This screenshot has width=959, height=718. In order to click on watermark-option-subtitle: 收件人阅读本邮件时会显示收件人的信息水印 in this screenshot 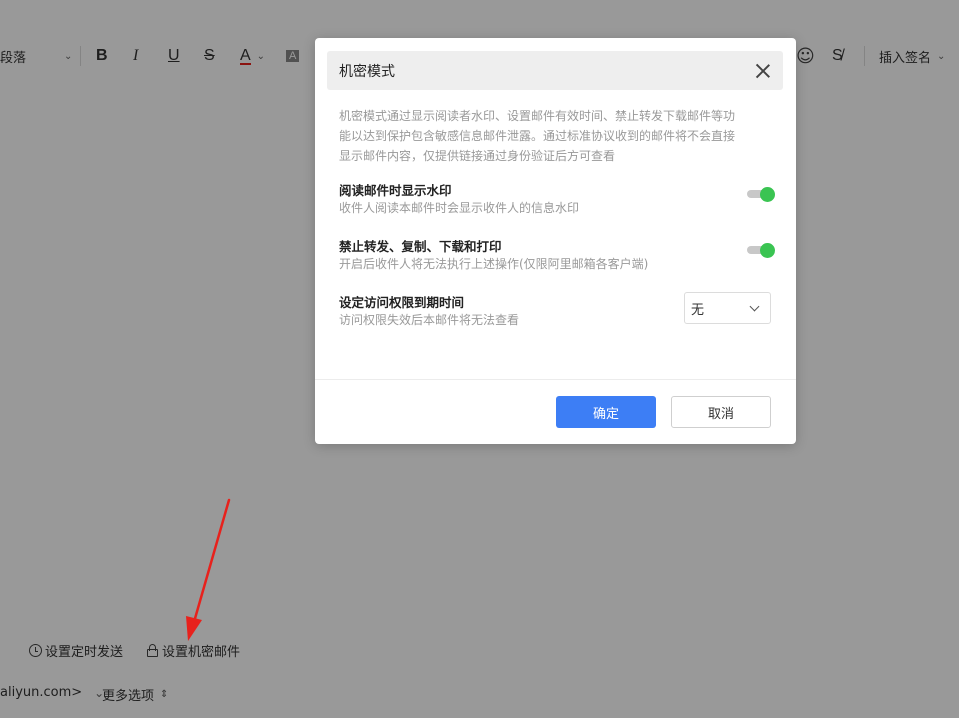, I will do `click(459, 208)`.